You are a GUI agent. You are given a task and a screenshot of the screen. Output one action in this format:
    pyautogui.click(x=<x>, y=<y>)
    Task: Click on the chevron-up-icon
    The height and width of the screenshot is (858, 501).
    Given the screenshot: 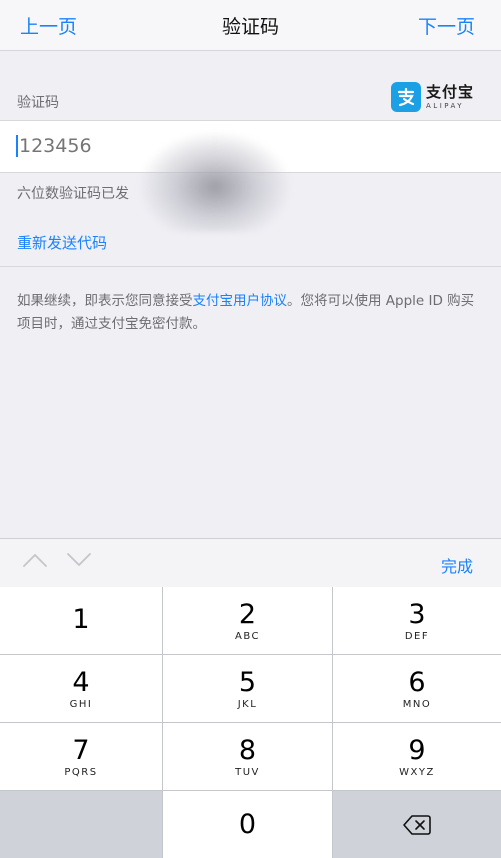 What is the action you would take?
    pyautogui.click(x=35, y=562)
    